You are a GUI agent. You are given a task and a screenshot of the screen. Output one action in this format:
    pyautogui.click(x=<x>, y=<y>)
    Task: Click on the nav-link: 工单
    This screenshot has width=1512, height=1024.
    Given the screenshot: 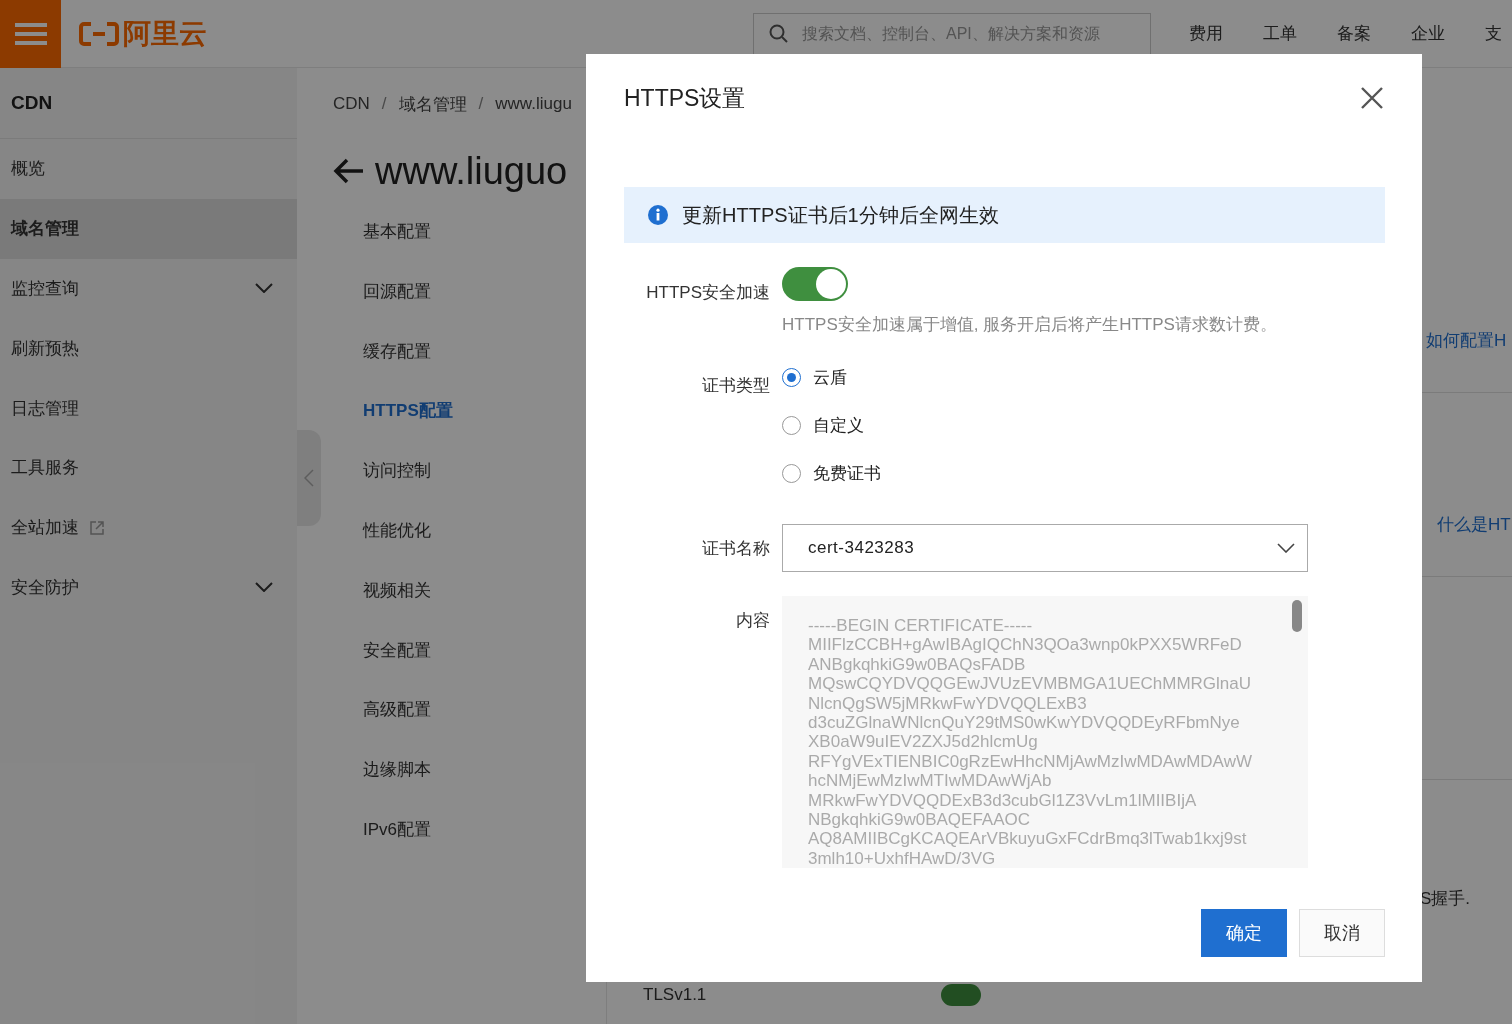 What is the action you would take?
    pyautogui.click(x=1280, y=33)
    